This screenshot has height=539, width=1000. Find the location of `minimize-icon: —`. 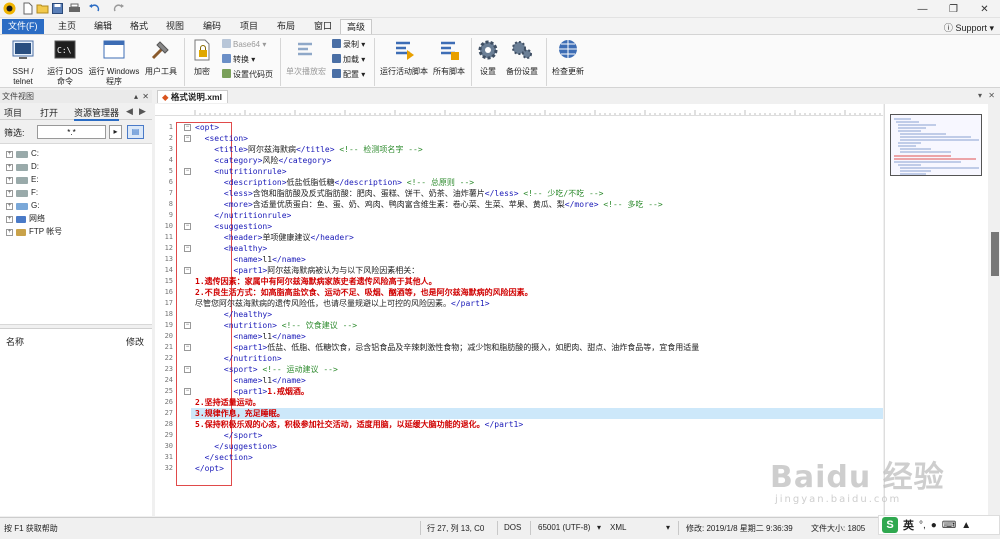

minimize-icon: — is located at coordinates (922, 9).